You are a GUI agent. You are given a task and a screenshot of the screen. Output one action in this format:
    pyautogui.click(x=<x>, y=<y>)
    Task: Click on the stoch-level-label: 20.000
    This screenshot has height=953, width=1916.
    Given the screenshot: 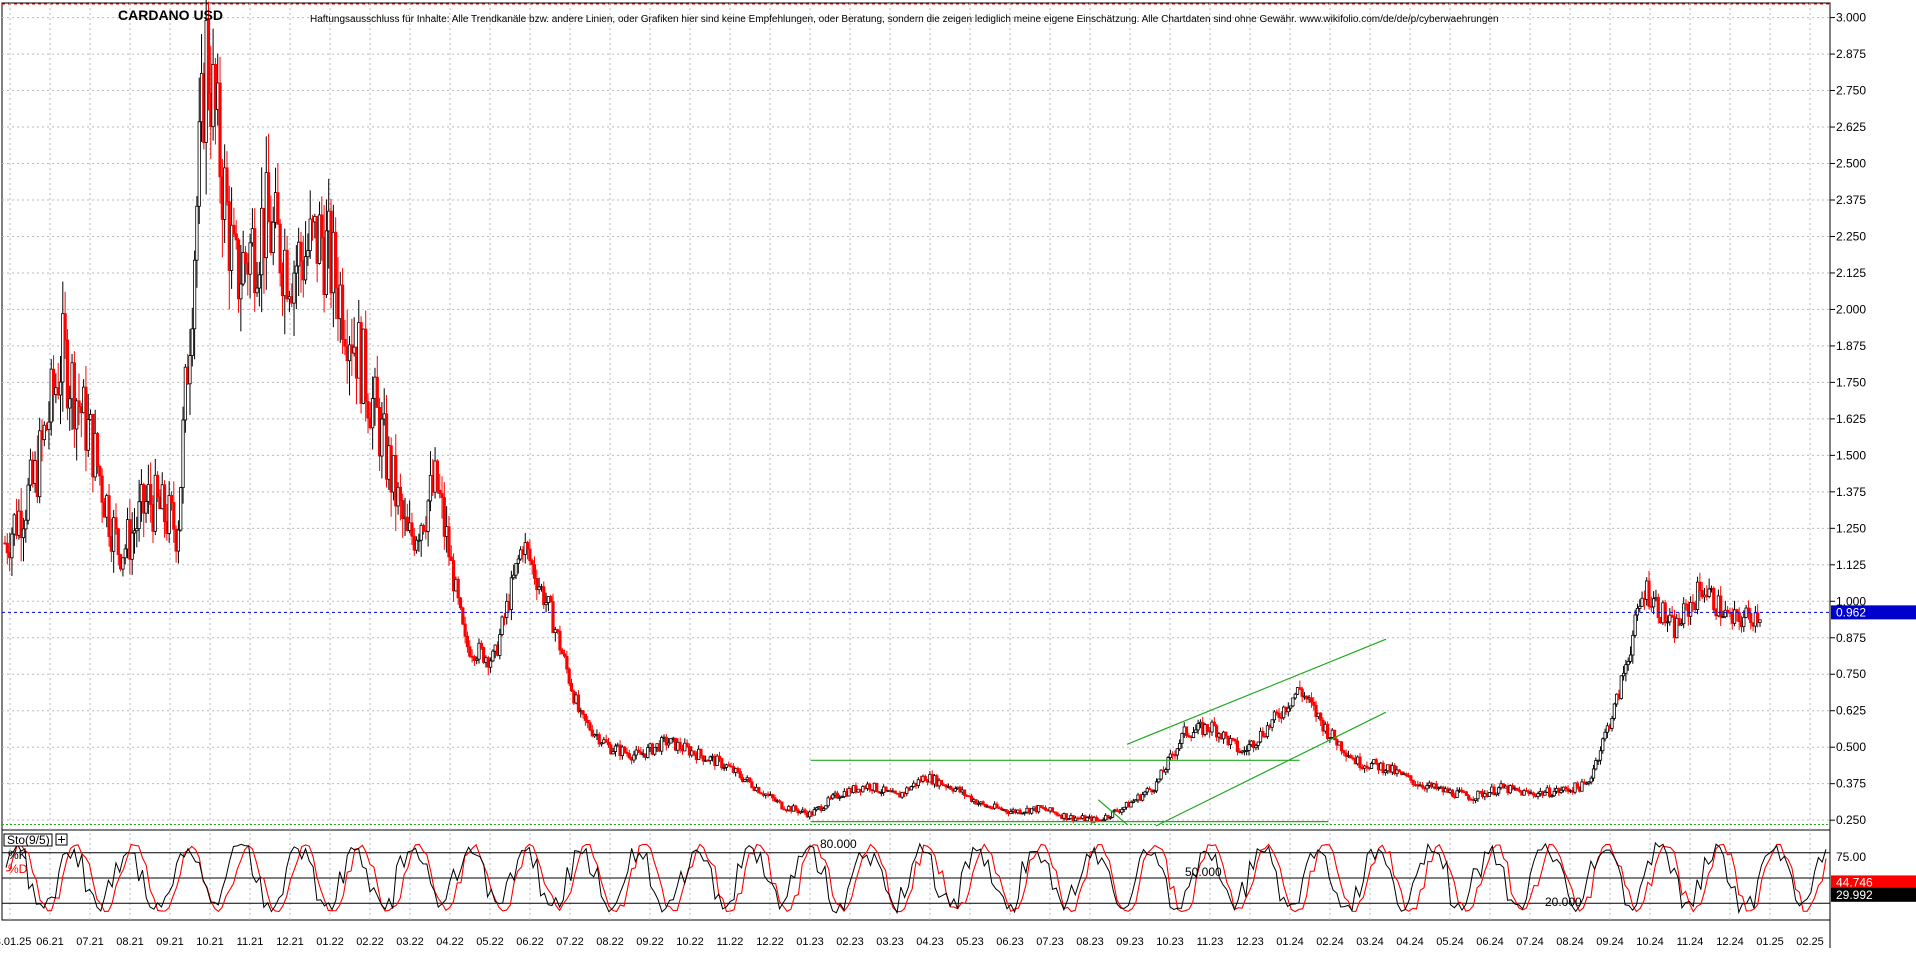 What is the action you would take?
    pyautogui.click(x=1563, y=902)
    